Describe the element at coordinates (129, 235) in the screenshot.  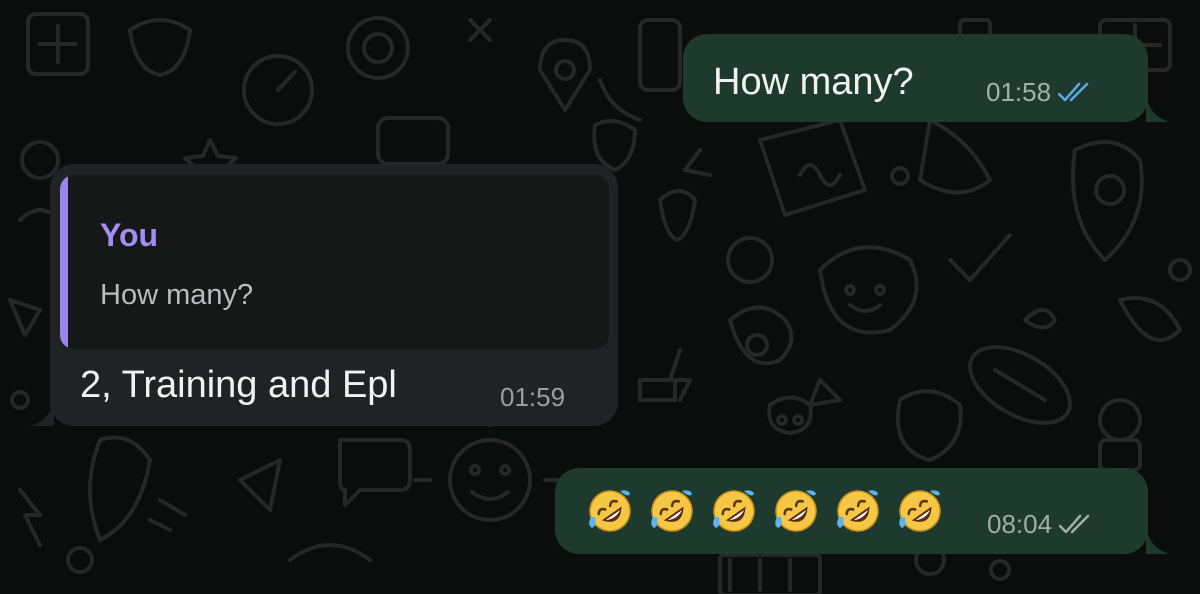
I see `quoted-author: You` at that location.